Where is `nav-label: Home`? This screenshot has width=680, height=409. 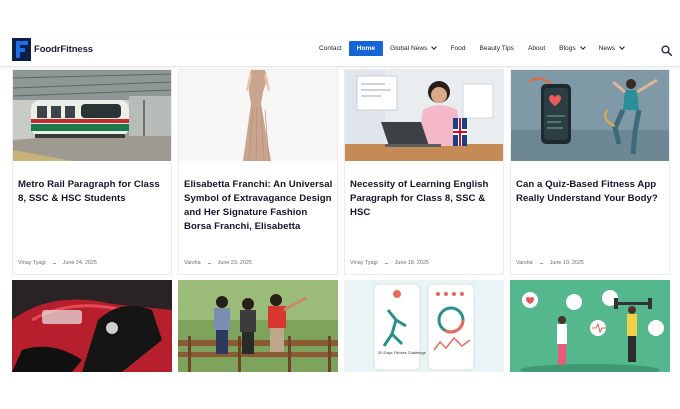
nav-label: Home is located at coordinates (366, 48).